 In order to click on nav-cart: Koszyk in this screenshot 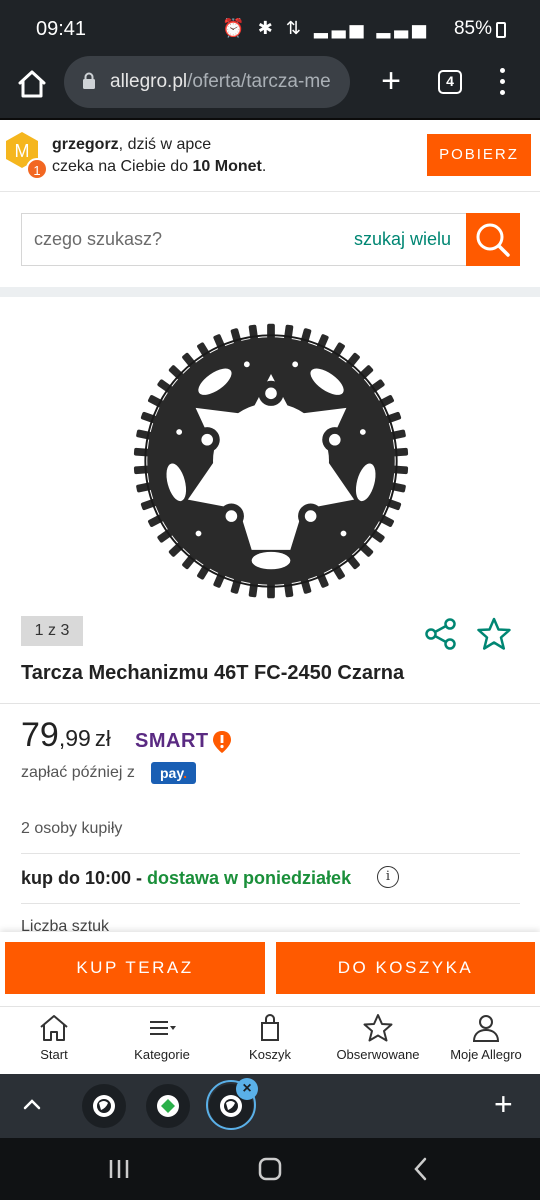, I will do `click(270, 1043)`.